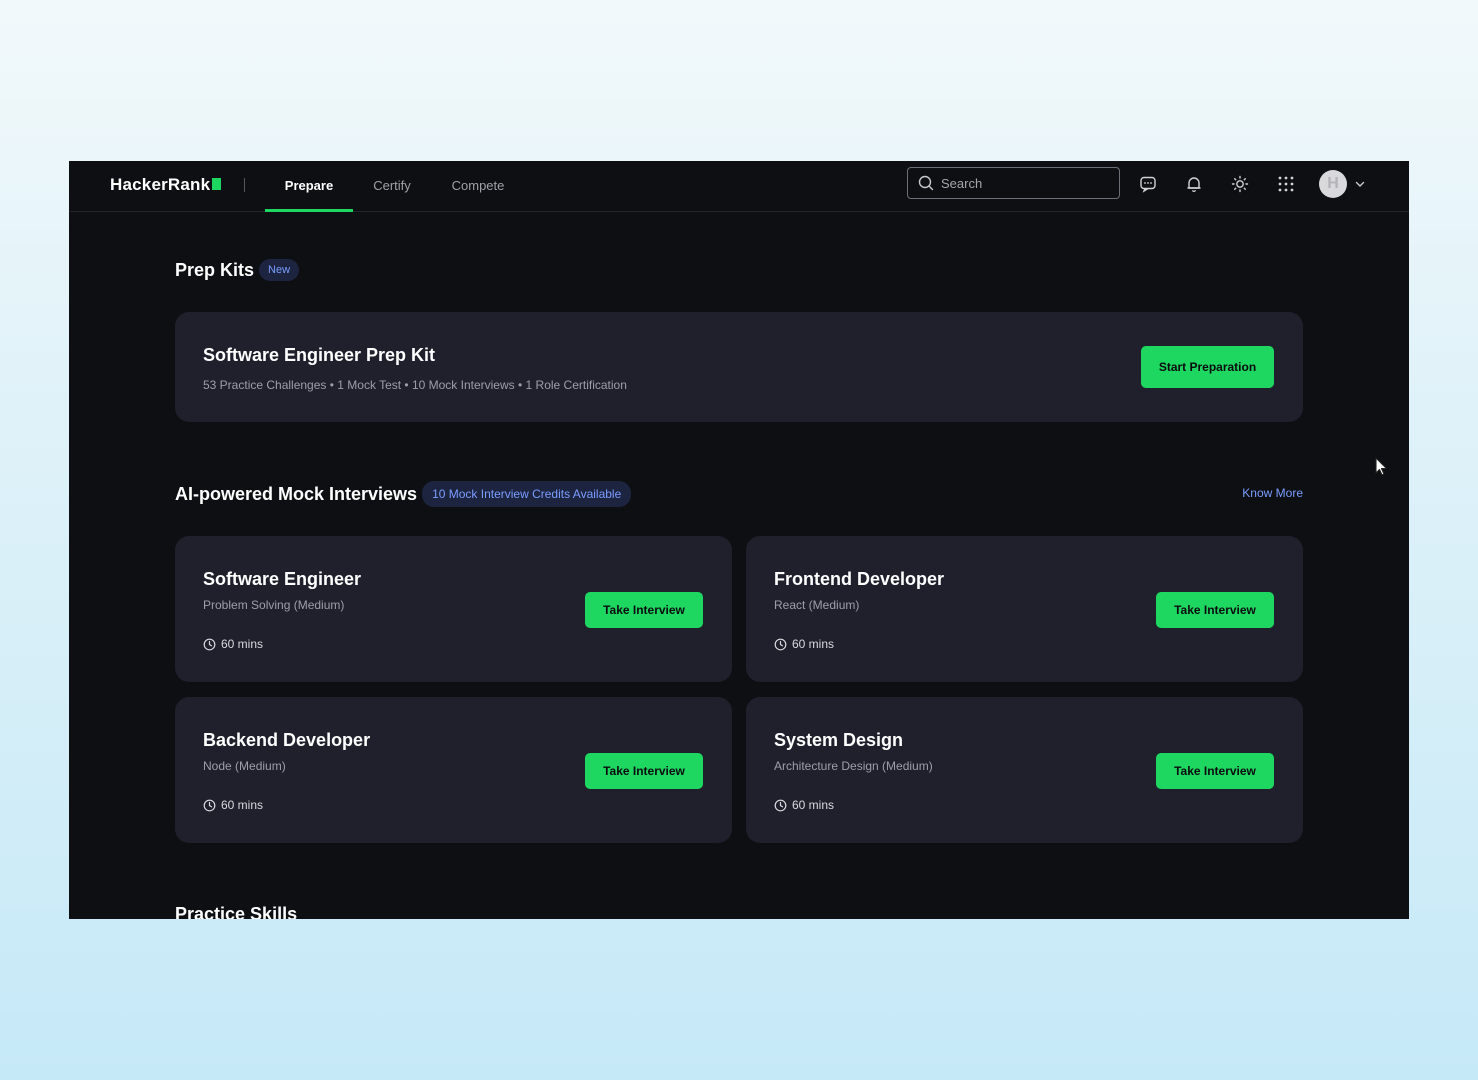 Image resolution: width=1478 pixels, height=1080 pixels. Describe the element at coordinates (319, 355) in the screenshot. I see `prep-kit-title: Software Engineer Prep Kit` at that location.